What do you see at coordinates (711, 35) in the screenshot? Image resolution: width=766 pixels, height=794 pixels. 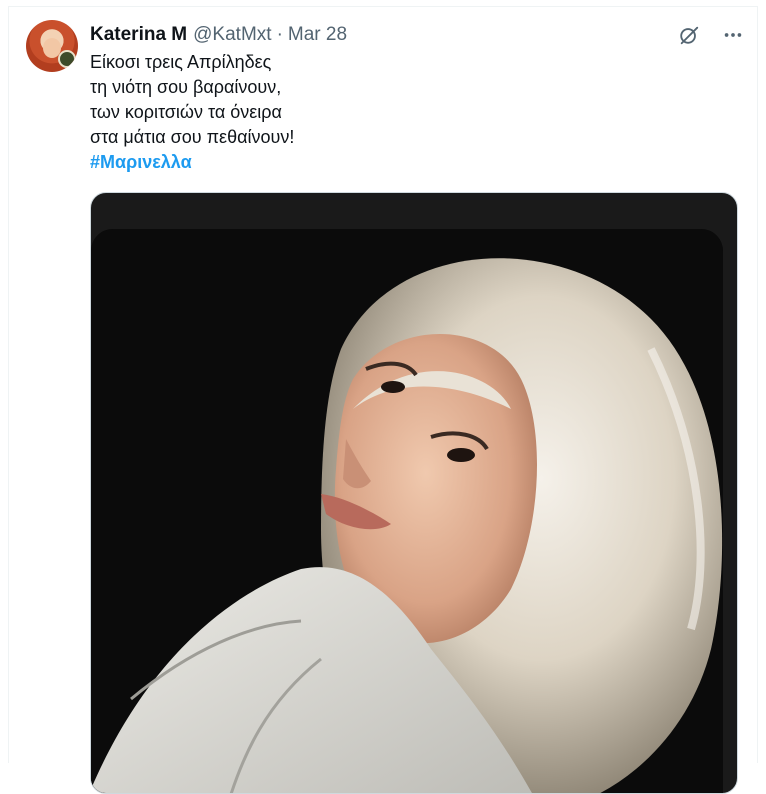 I see `tweet-actions` at bounding box center [711, 35].